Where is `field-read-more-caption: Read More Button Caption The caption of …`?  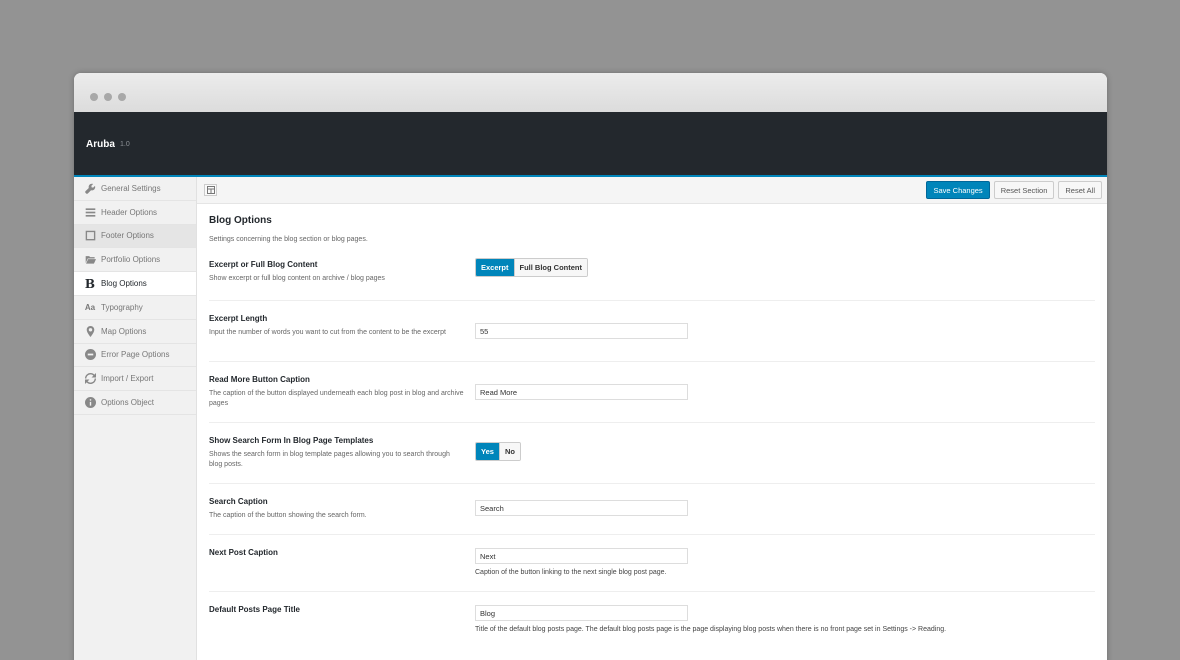
field-read-more-caption: Read More Button Caption The caption of … is located at coordinates (652, 392).